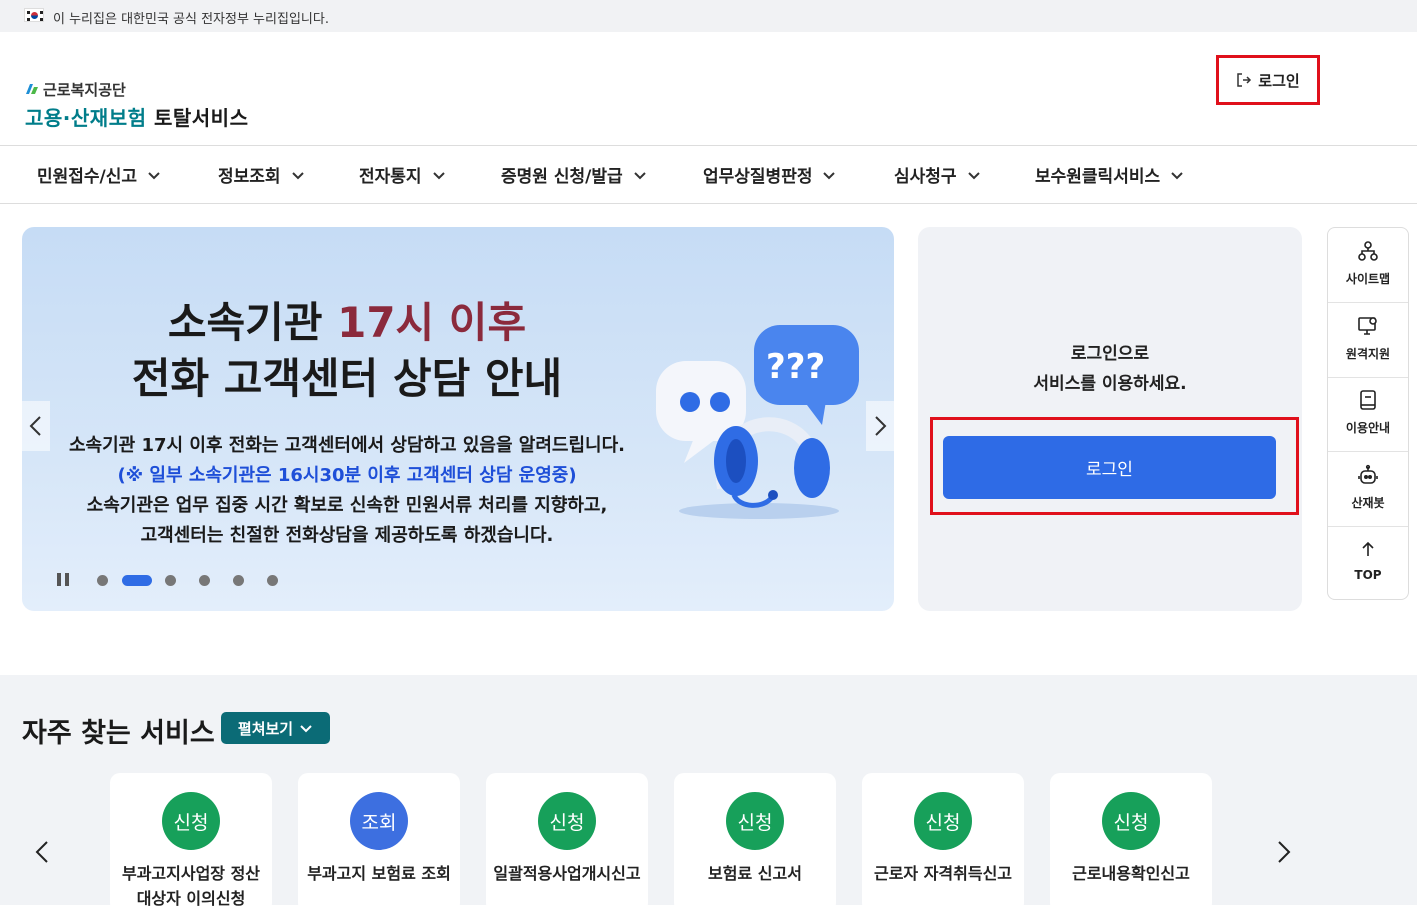 The height and width of the screenshot is (913, 1417). What do you see at coordinates (1368, 575) in the screenshot?
I see `quick-item-label: TOP` at bounding box center [1368, 575].